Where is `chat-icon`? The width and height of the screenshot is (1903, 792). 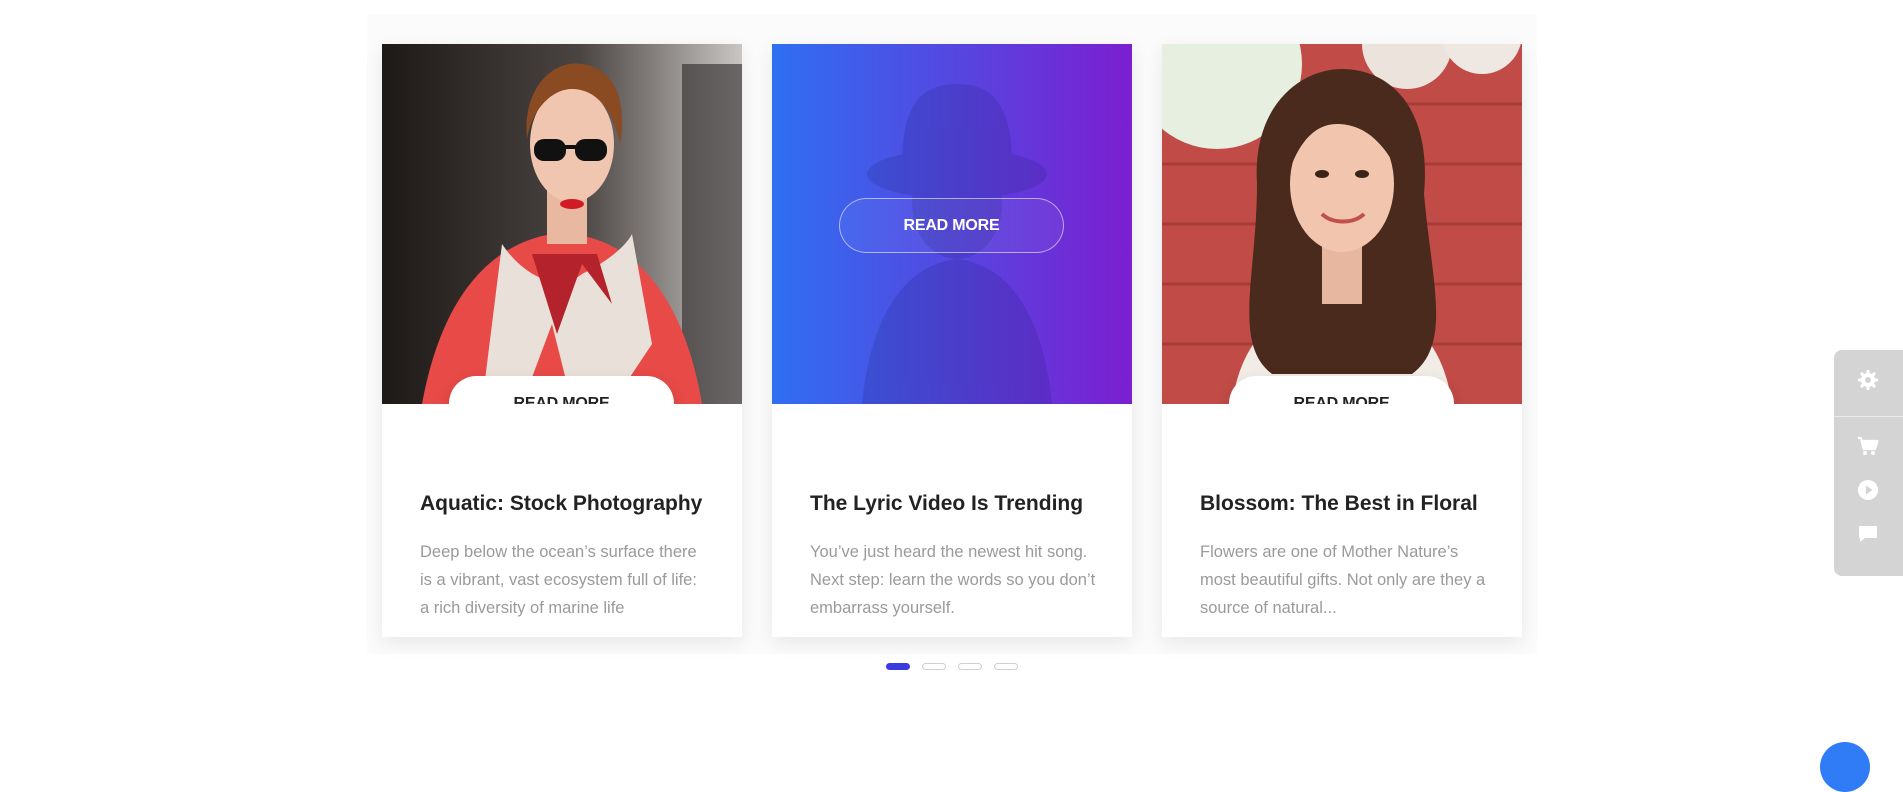 chat-icon is located at coordinates (1868, 534).